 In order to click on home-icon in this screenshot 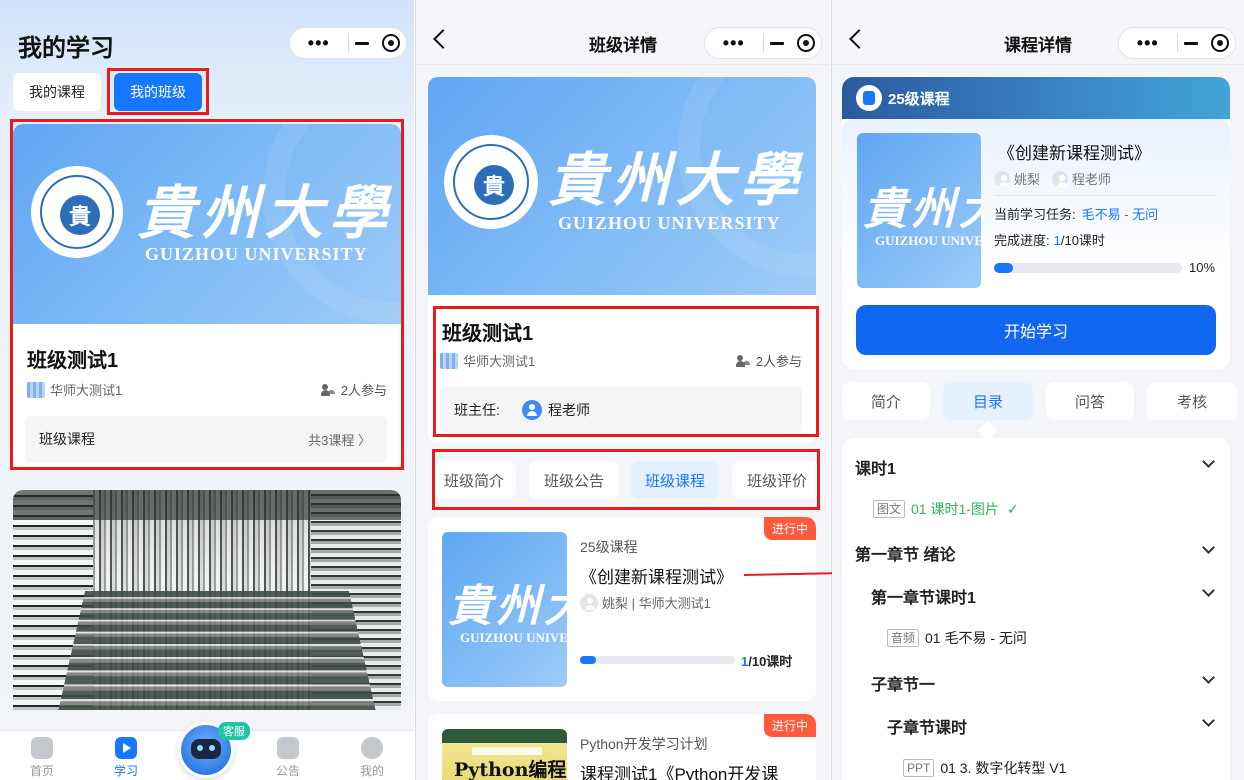, I will do `click(42, 748)`.